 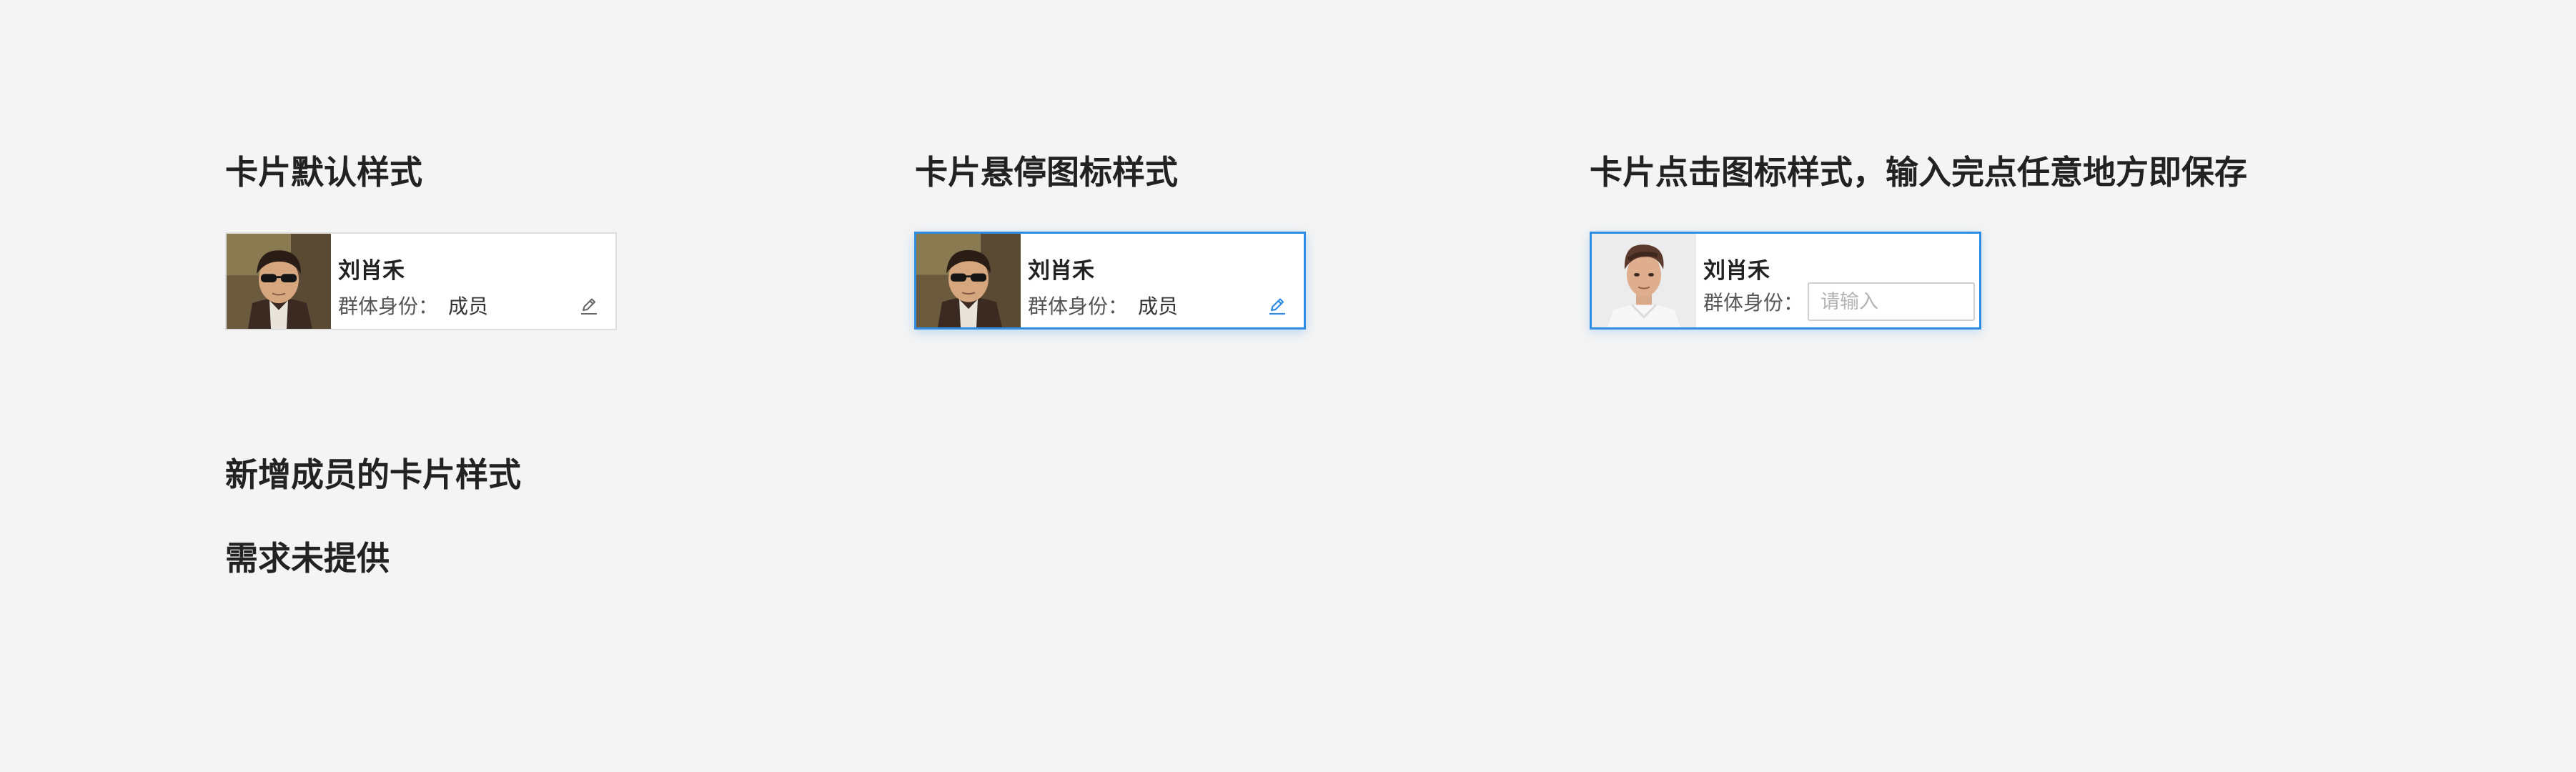 What do you see at coordinates (1838, 280) in the screenshot?
I see `card-body: 刘肖禾 群体身份：` at bounding box center [1838, 280].